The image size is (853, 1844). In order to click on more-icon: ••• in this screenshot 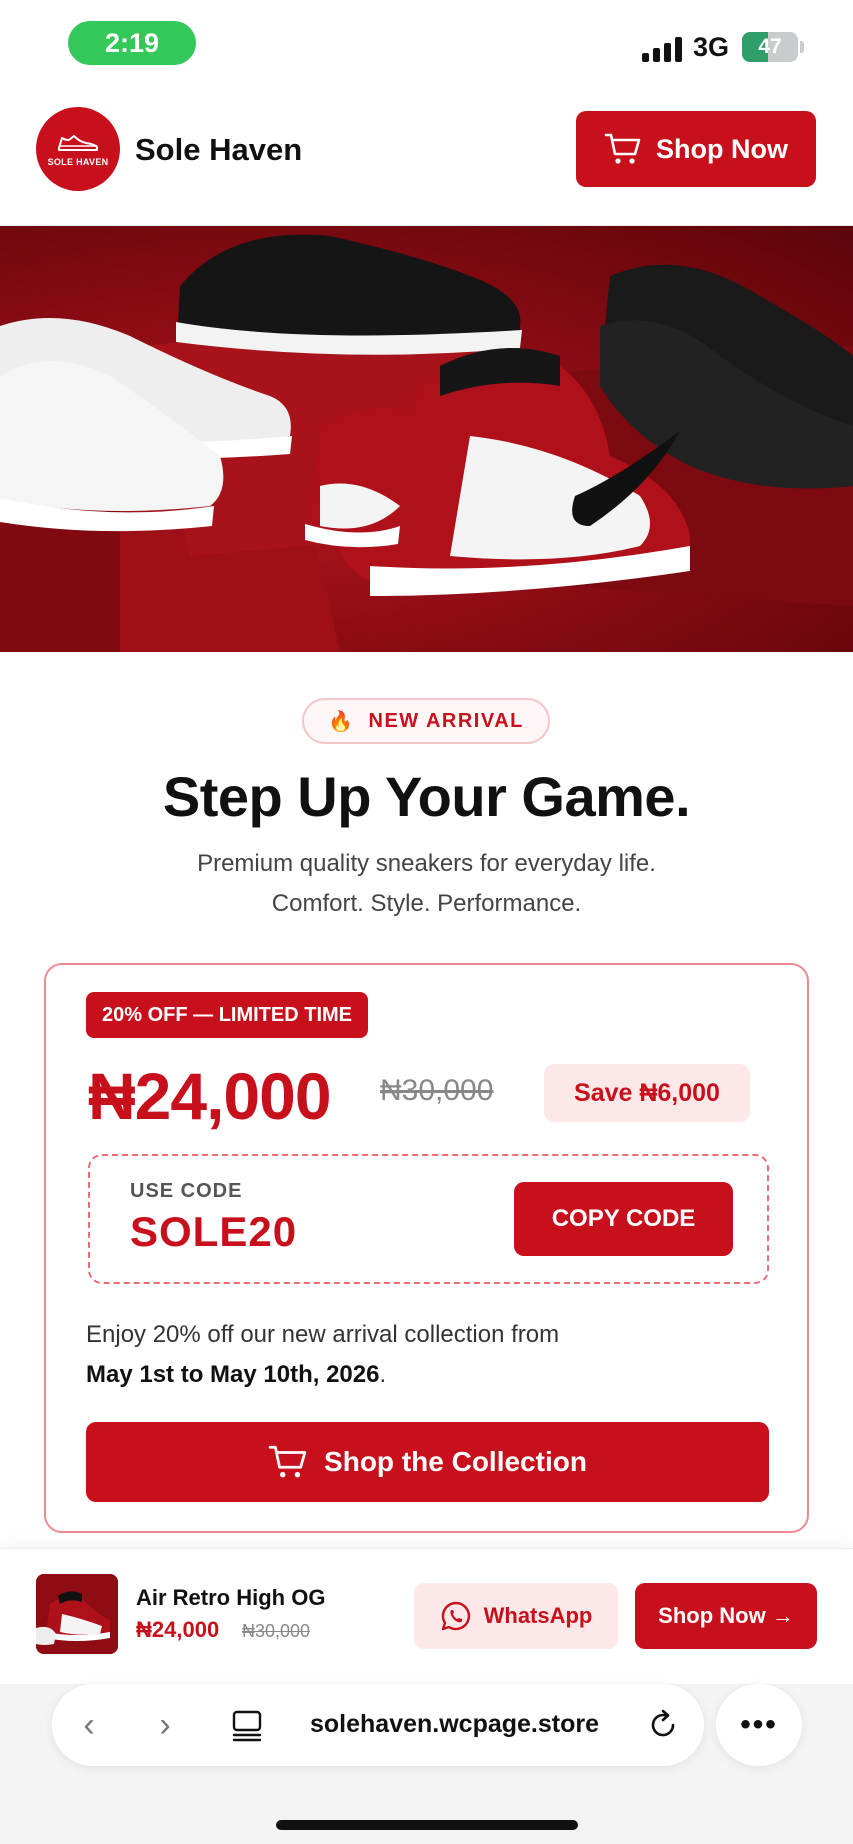, I will do `click(759, 1725)`.